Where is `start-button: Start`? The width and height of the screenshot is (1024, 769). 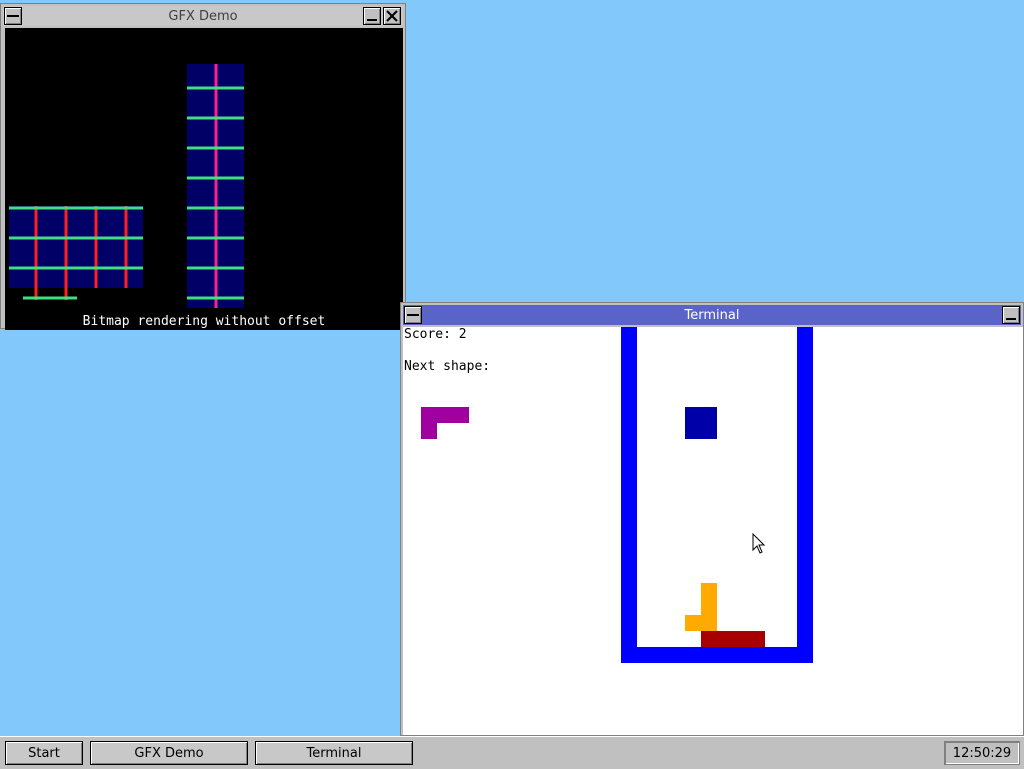
start-button: Start is located at coordinates (44, 753).